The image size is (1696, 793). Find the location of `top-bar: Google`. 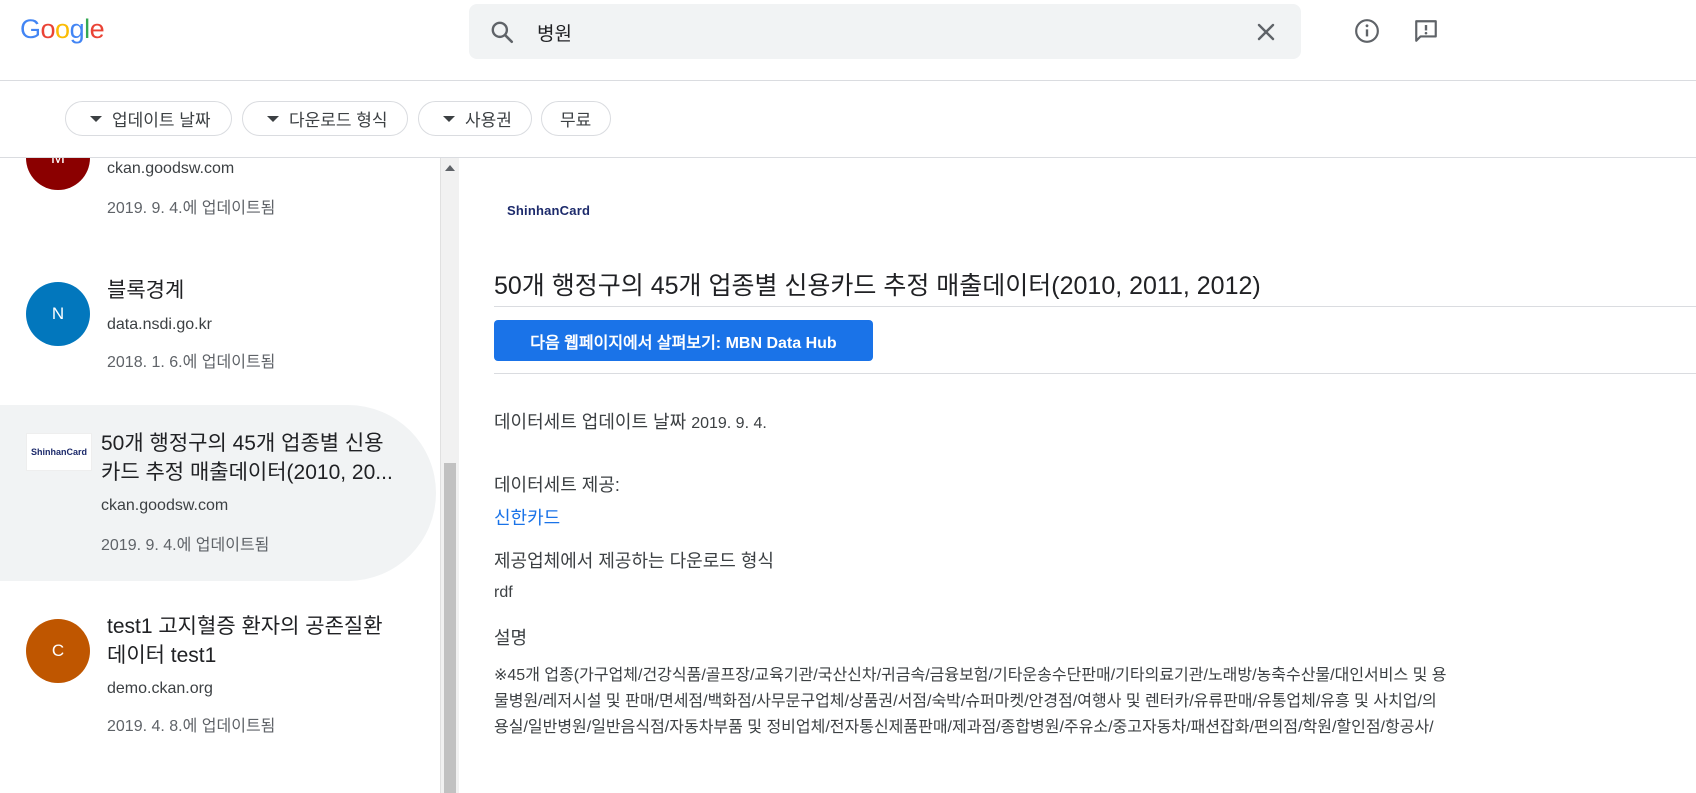

top-bar: Google is located at coordinates (848, 40).